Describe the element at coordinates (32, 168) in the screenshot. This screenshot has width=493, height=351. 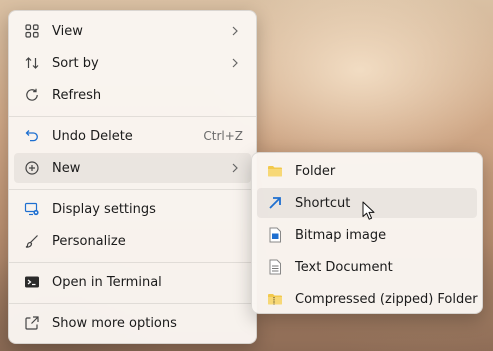
I see `plus-circle-icon` at that location.